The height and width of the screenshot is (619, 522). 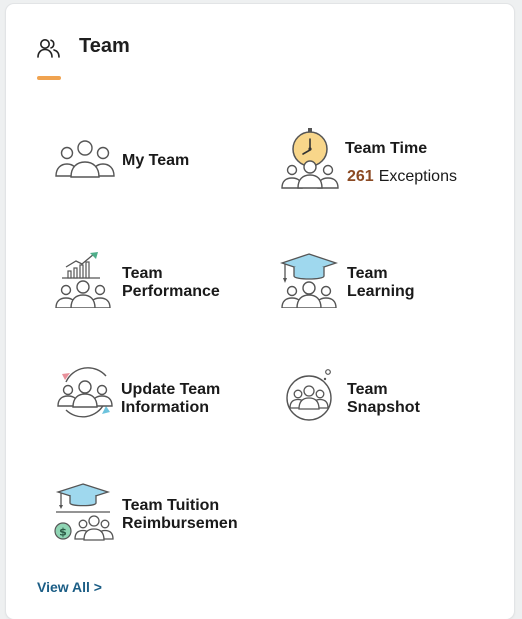 I want to click on tile-team-learning-label: Team Learning, so click(x=381, y=283).